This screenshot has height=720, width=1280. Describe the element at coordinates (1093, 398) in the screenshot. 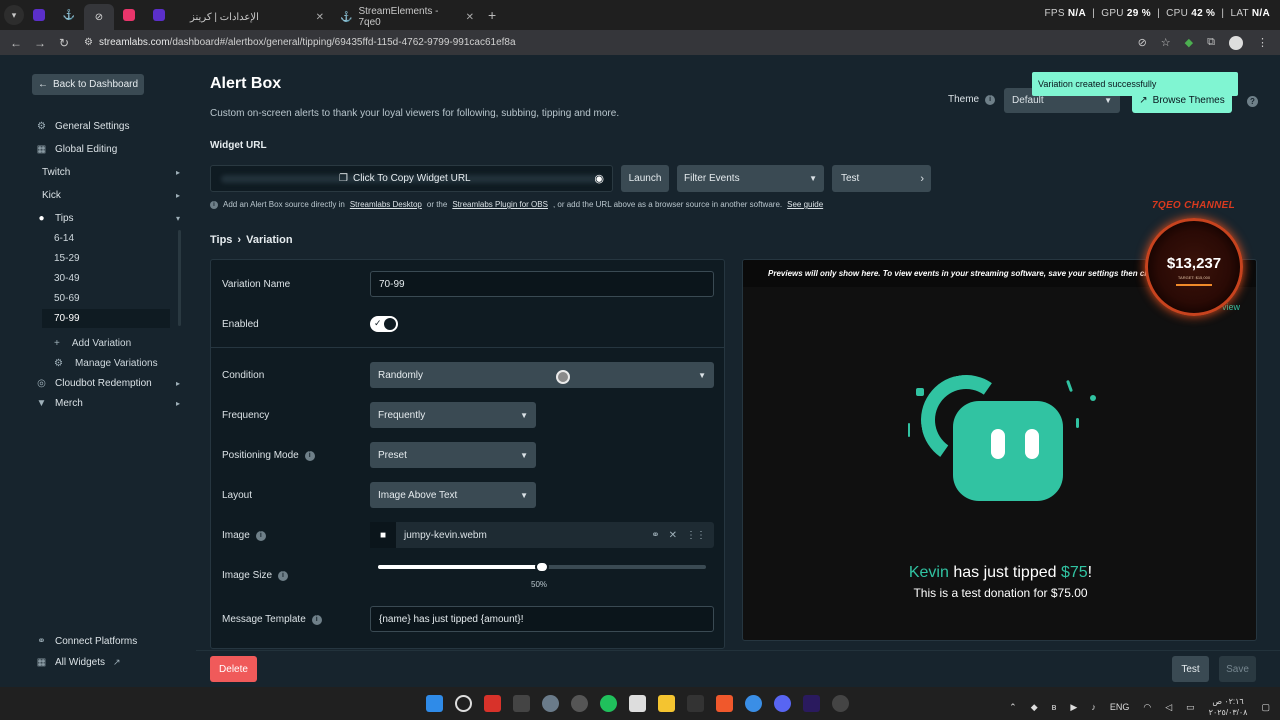

I see `sparkle-icon` at that location.